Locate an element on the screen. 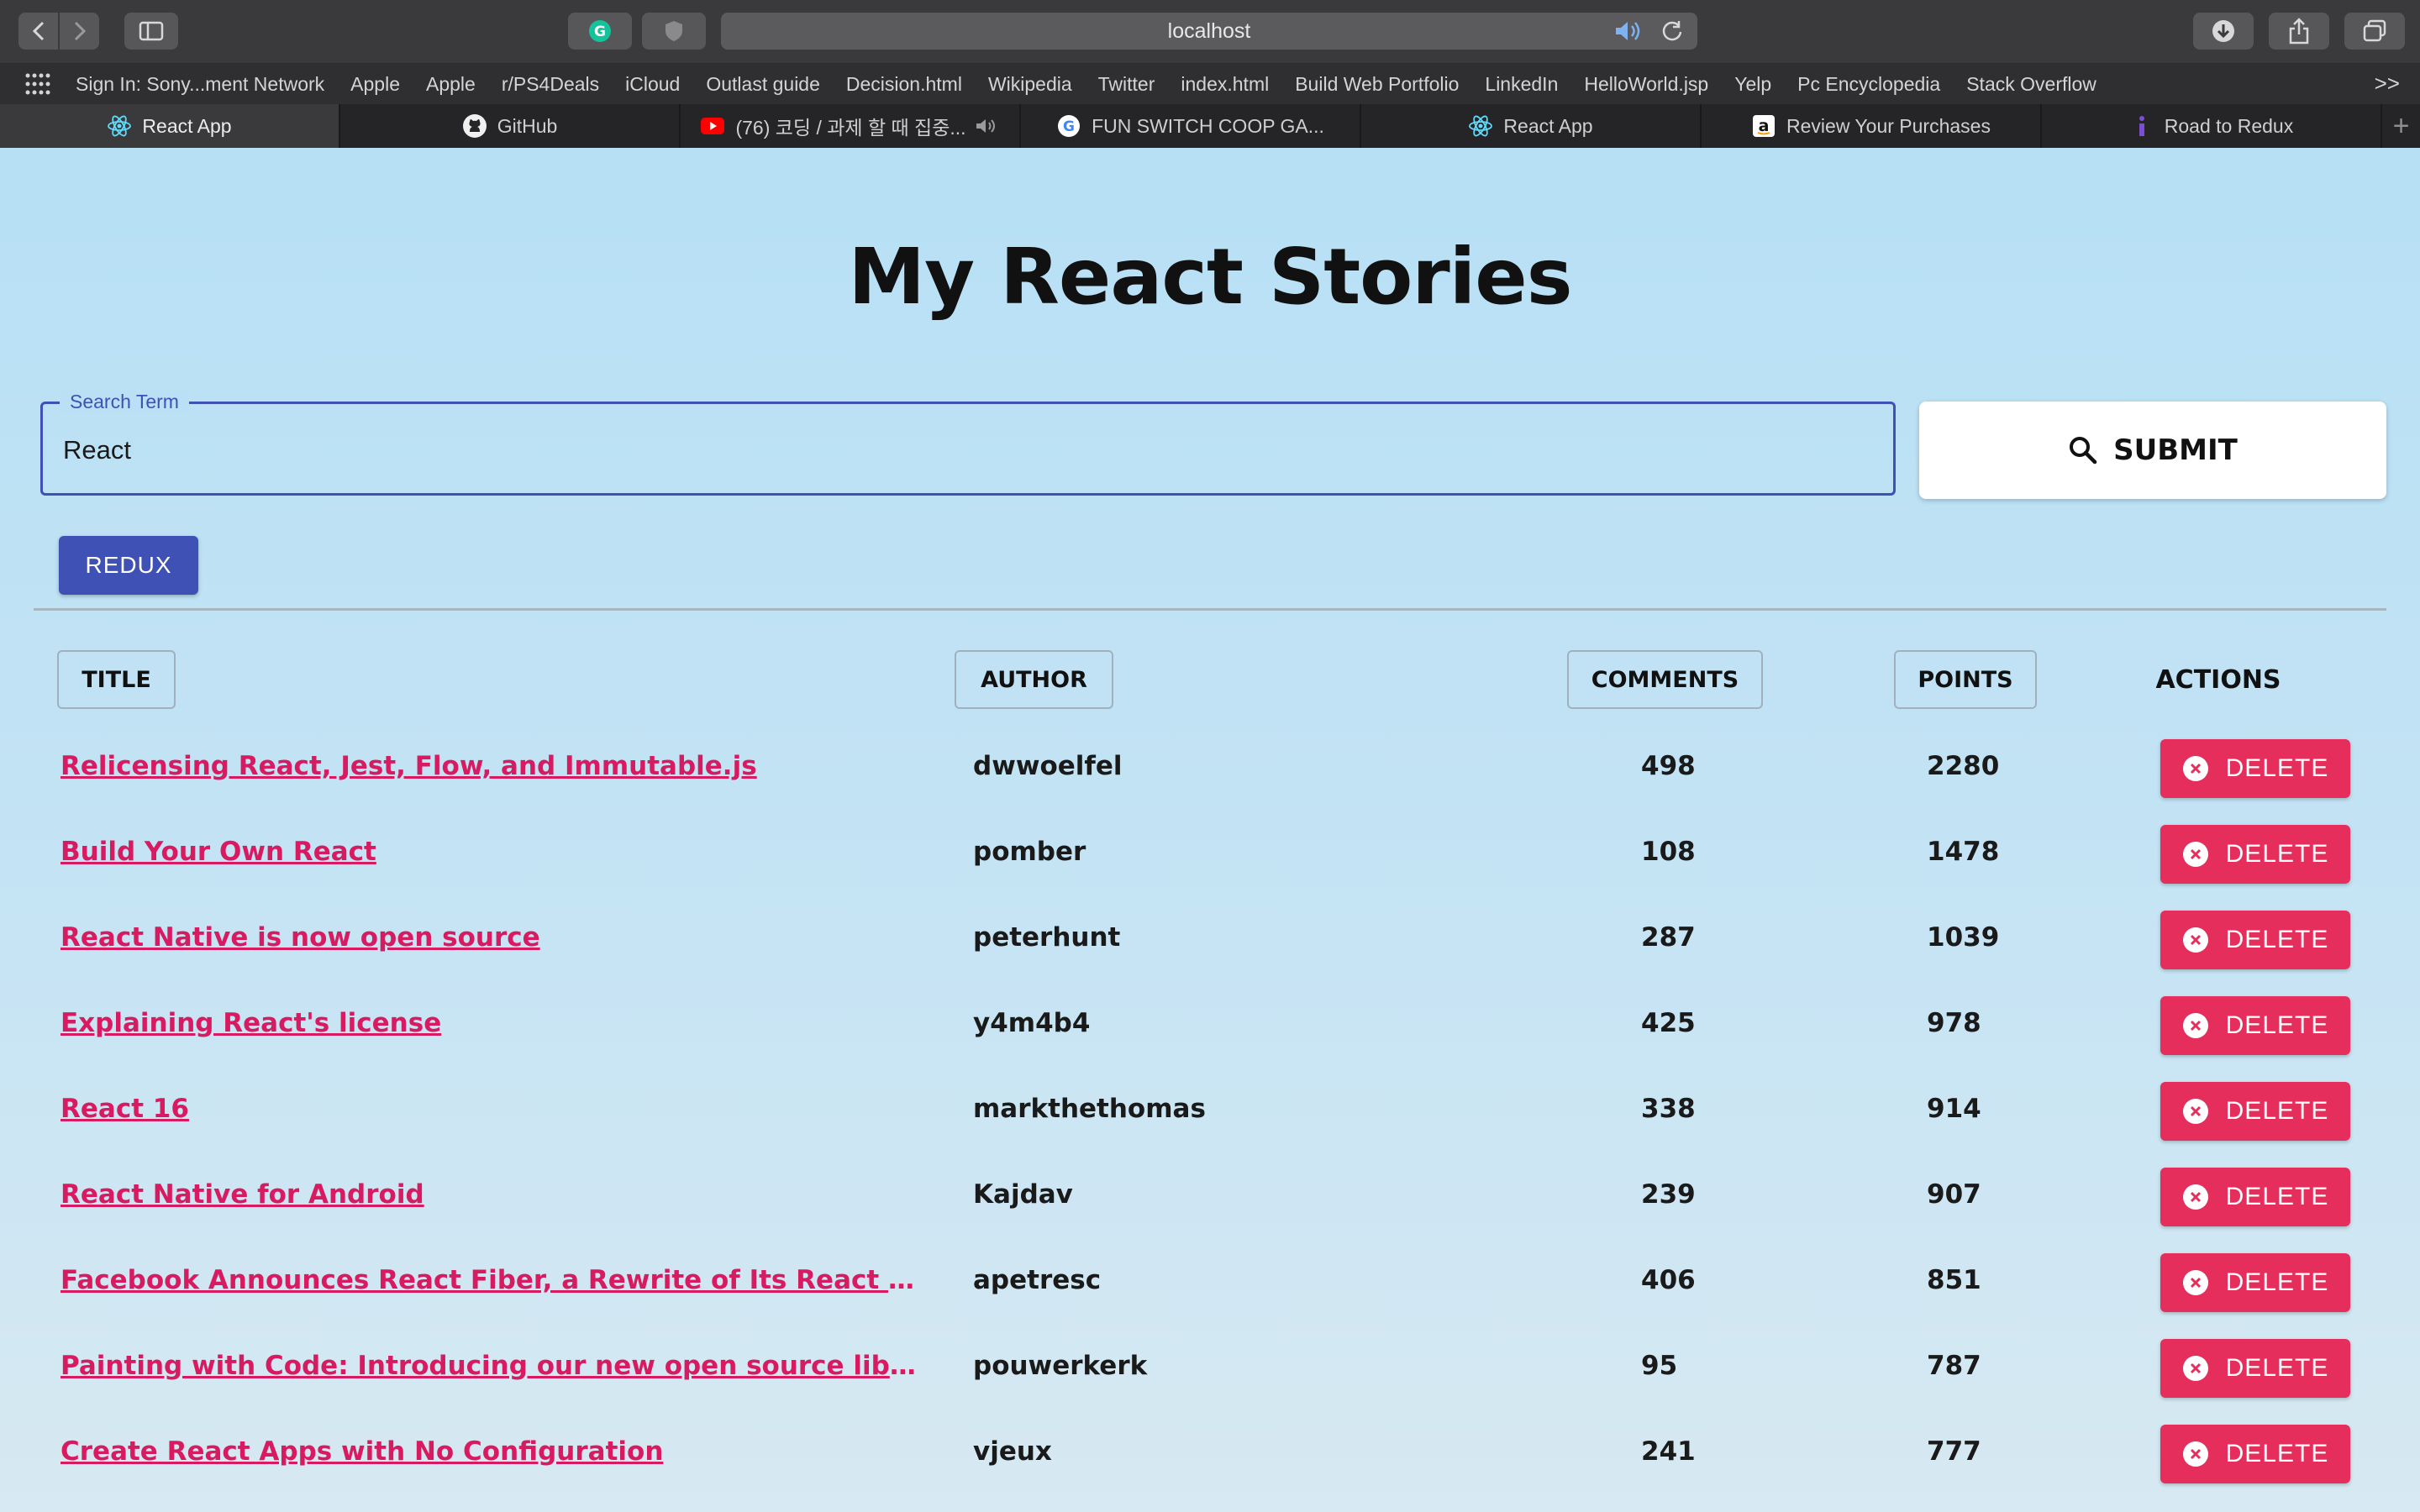  bookmark-item: r/PS4Deals is located at coordinates (551, 84).